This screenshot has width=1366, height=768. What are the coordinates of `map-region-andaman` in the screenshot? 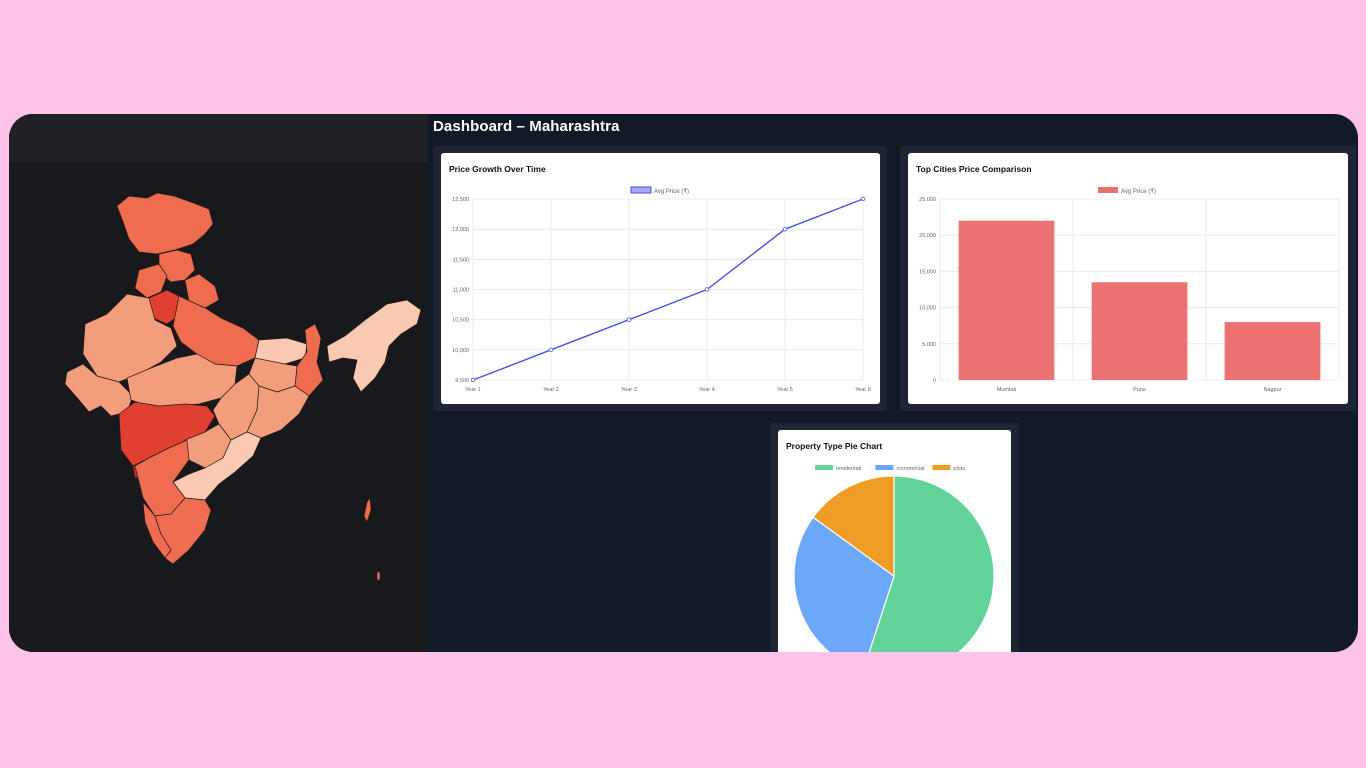 It's located at (367, 510).